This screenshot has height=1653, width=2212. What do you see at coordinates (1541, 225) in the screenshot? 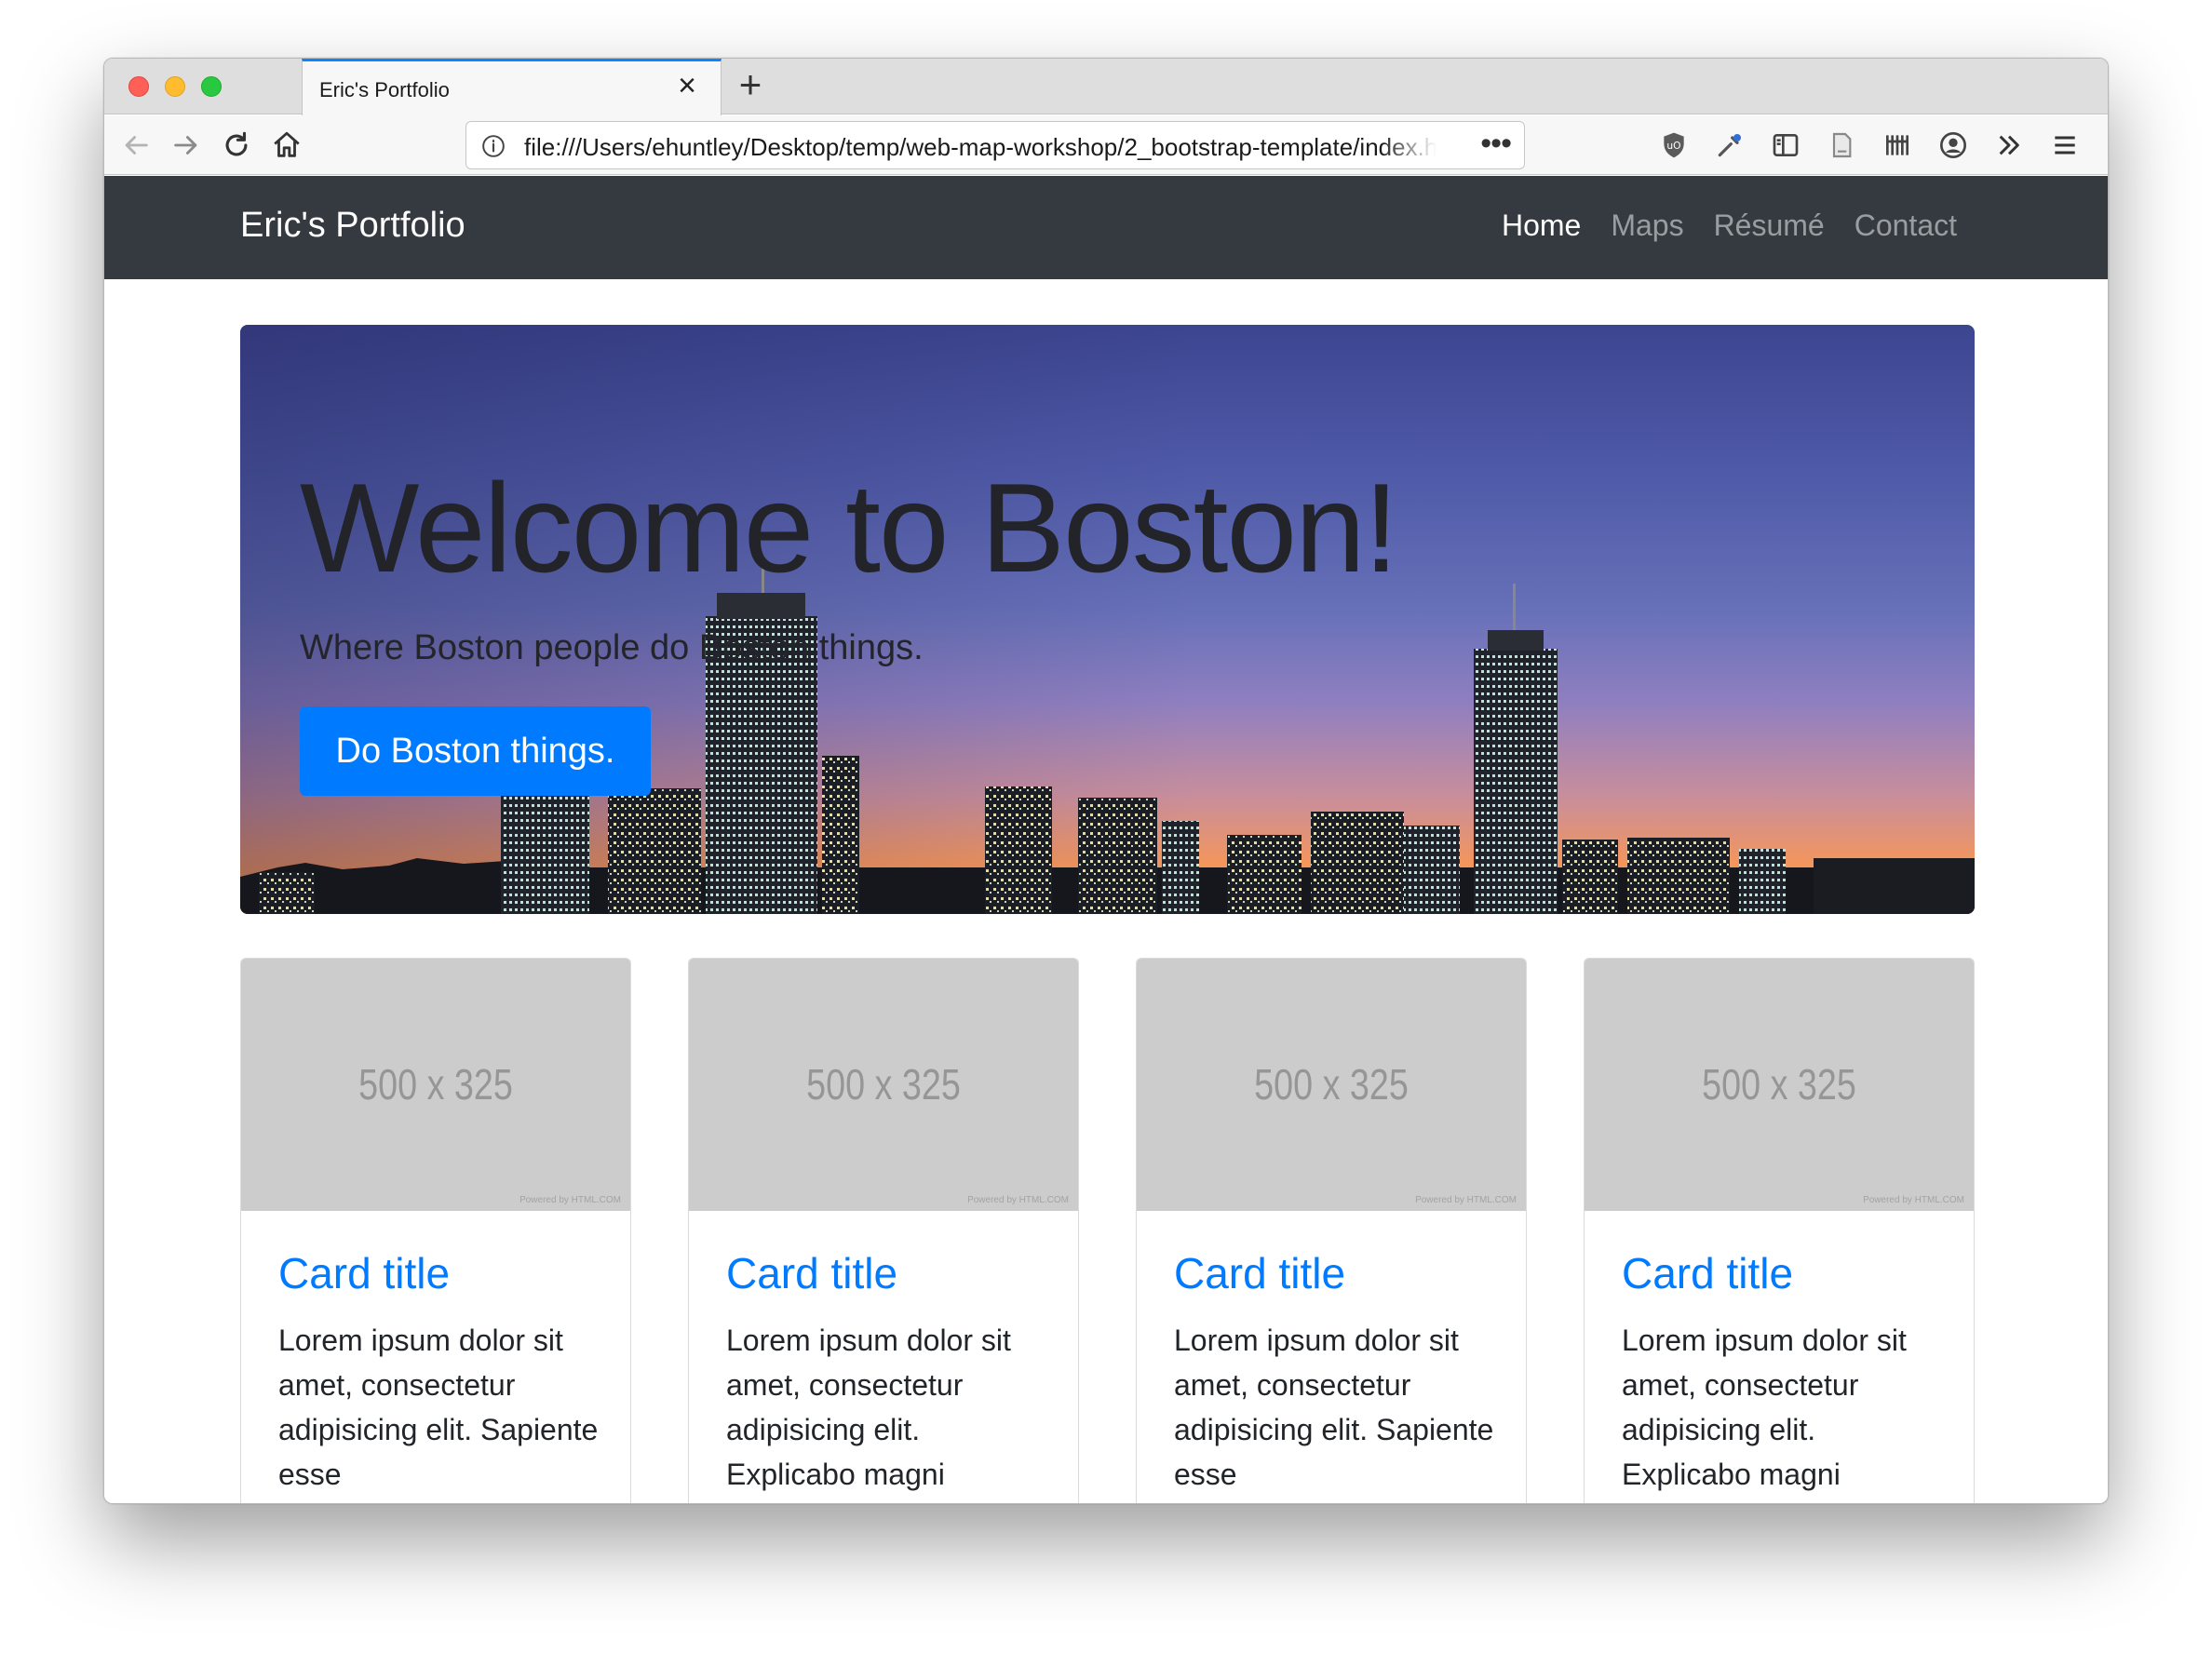
I see `nav-link-home: Home` at bounding box center [1541, 225].